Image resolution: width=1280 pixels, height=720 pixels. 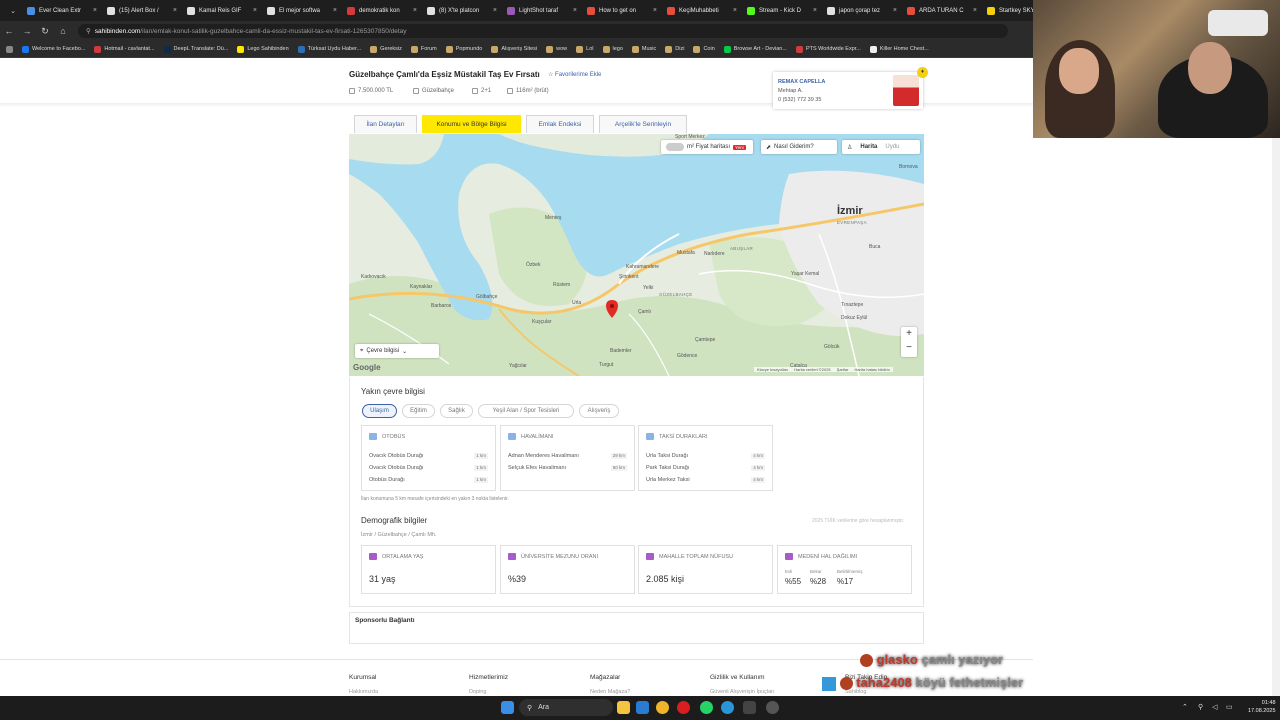 I want to click on browser-tab: japon çorap tez ×, so click(x=862, y=10).